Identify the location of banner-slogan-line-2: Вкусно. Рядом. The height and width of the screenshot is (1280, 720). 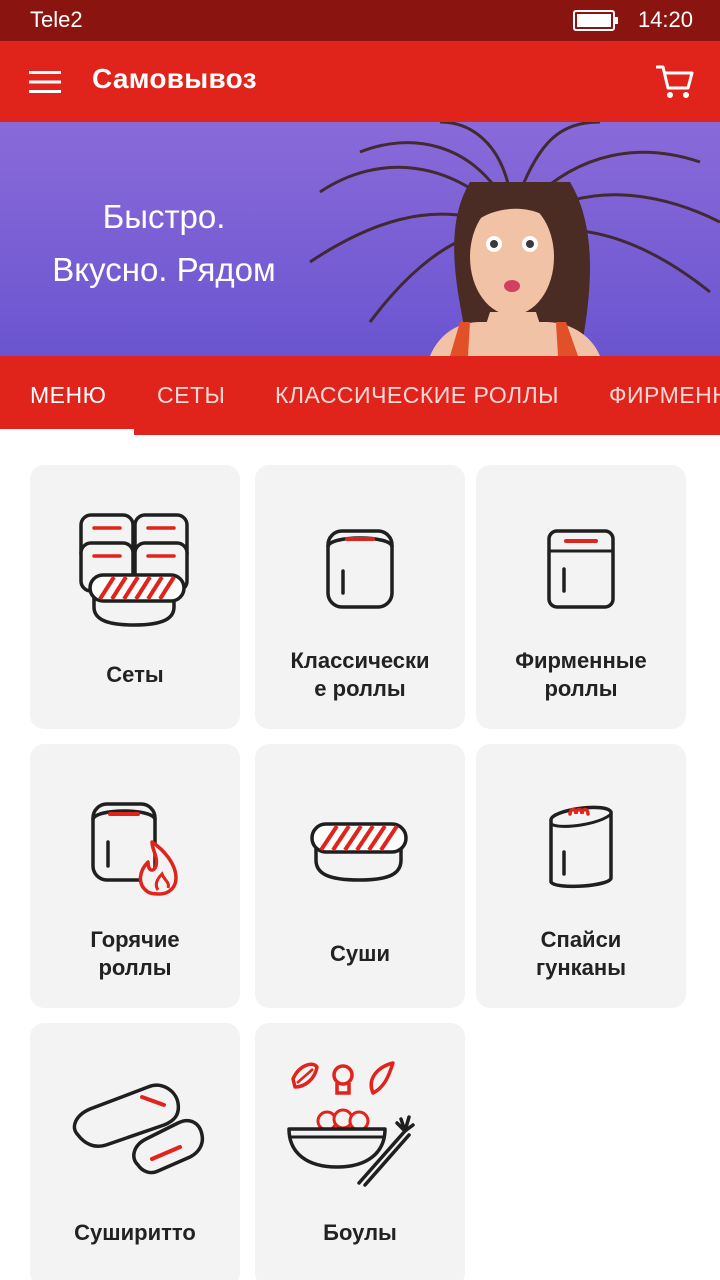
(164, 269).